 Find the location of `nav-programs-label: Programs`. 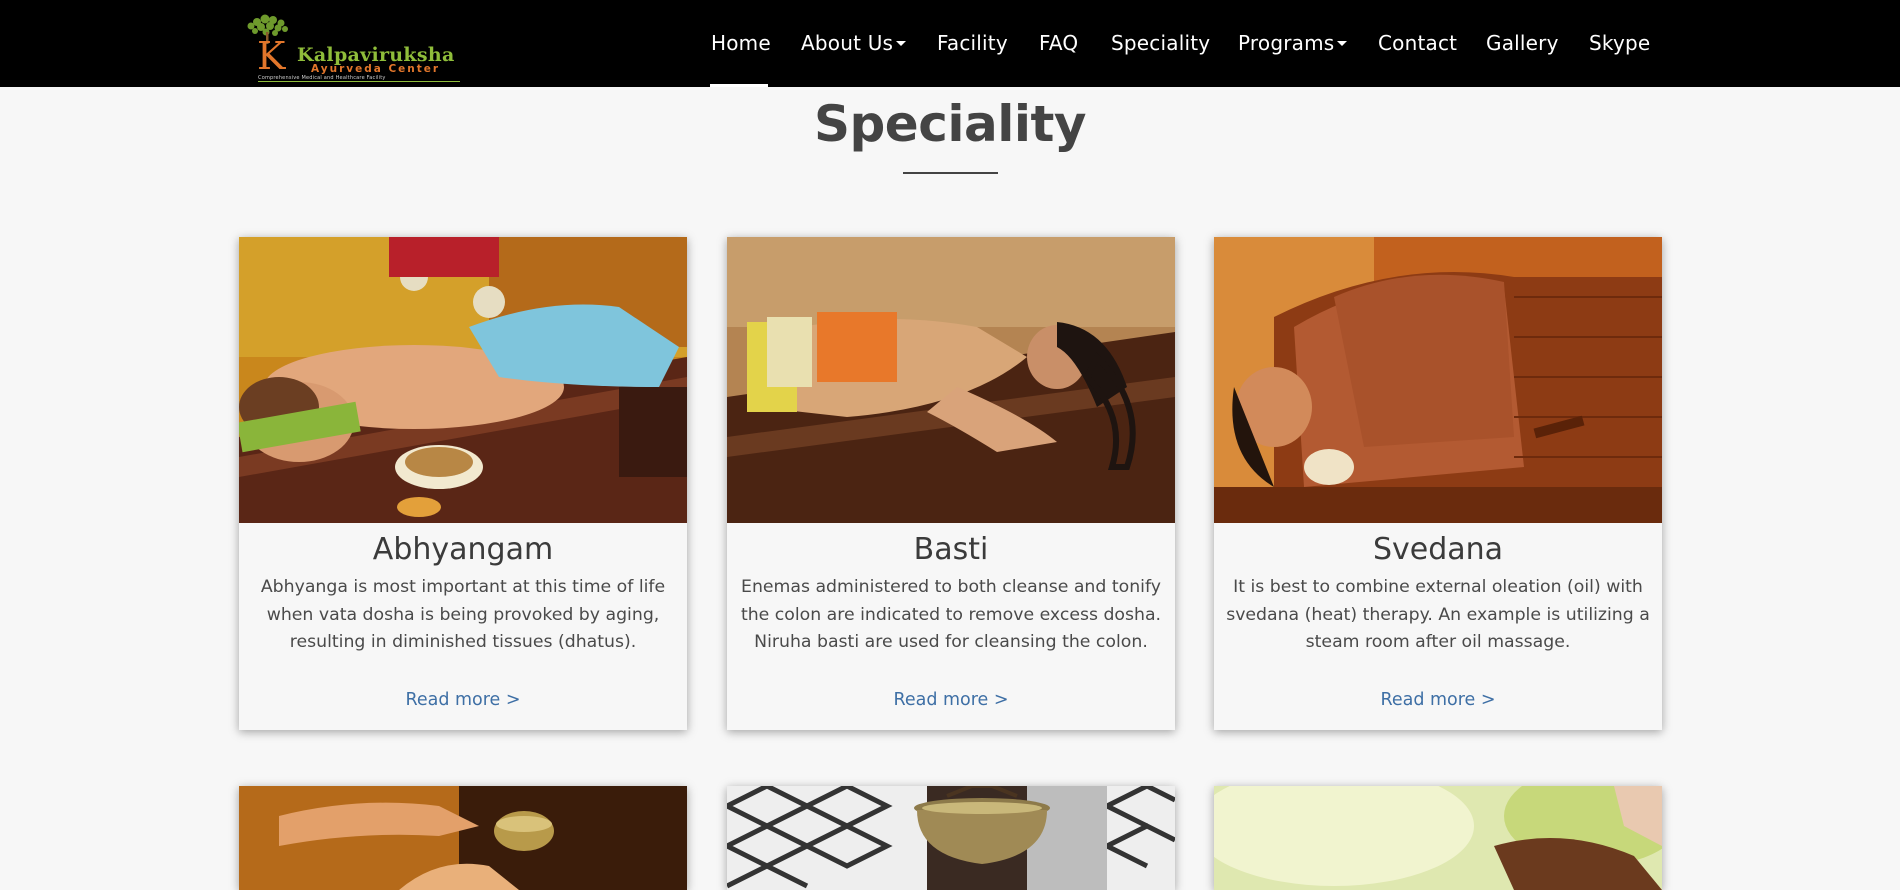

nav-programs-label: Programs is located at coordinates (1286, 43).